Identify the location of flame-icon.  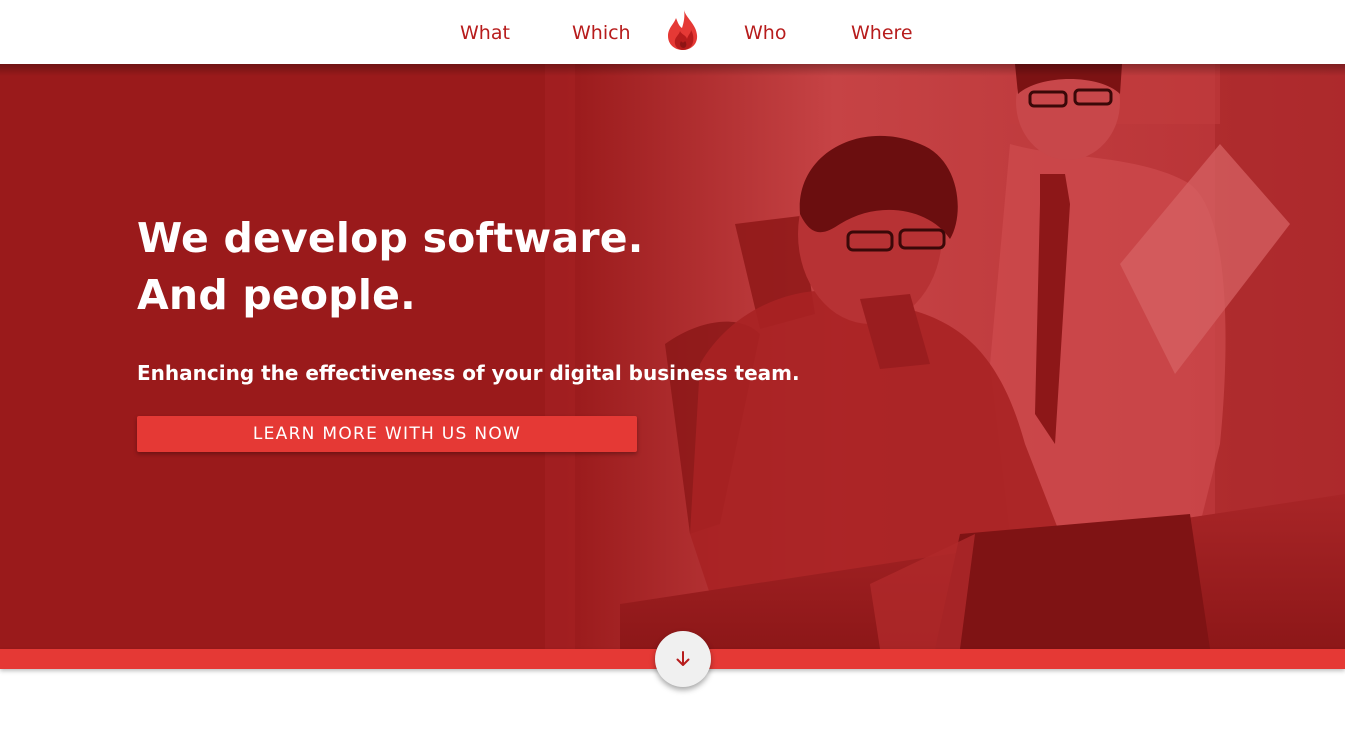
(683, 30).